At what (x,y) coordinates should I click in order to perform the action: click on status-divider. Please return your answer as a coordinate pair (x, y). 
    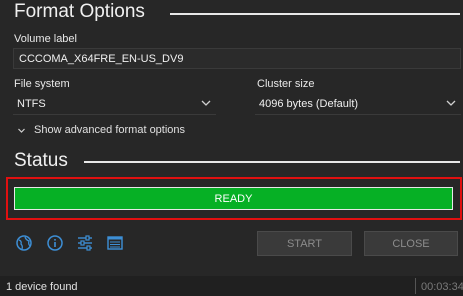
    Looking at the image, I should click on (272, 162).